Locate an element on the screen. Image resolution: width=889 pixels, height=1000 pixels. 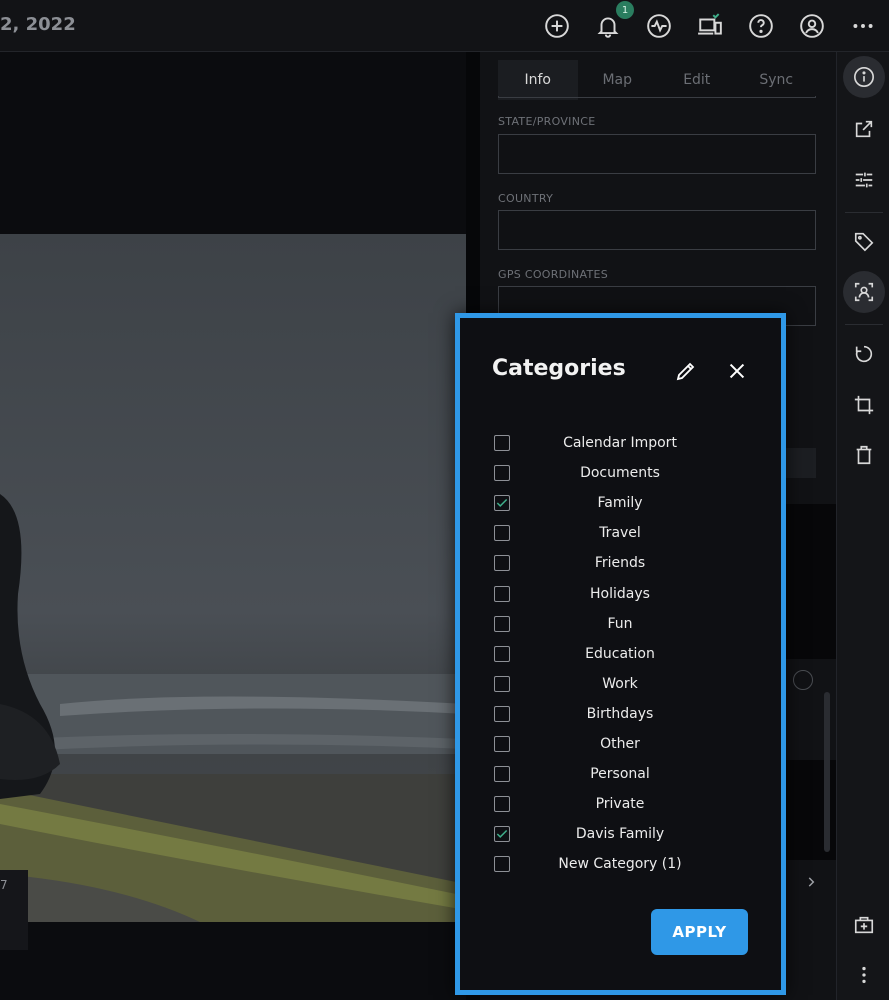
panel-dark-block is located at coordinates (808, 581).